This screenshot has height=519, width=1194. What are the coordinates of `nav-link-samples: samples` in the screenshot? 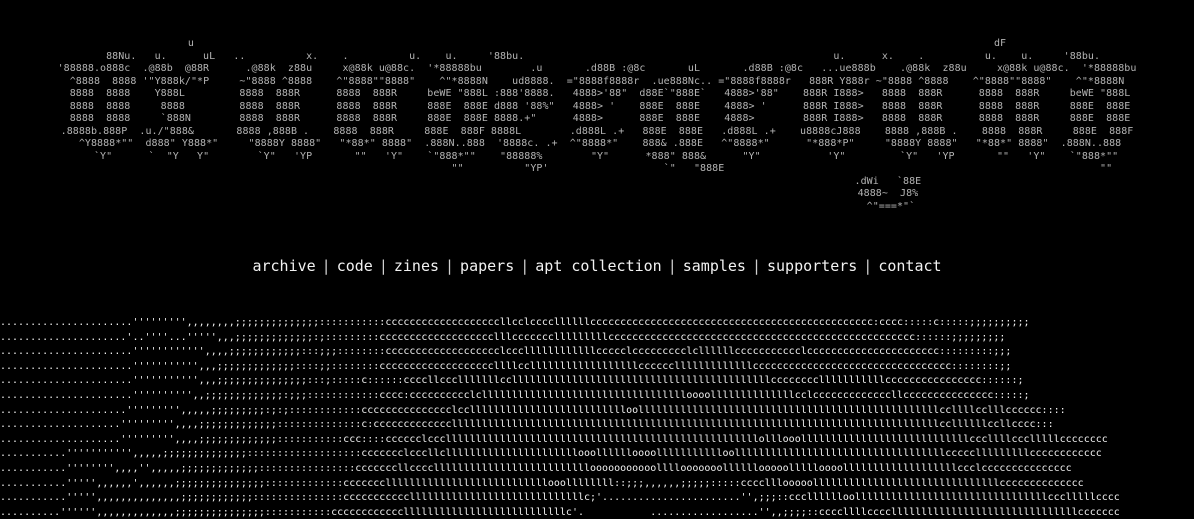 It's located at (714, 266).